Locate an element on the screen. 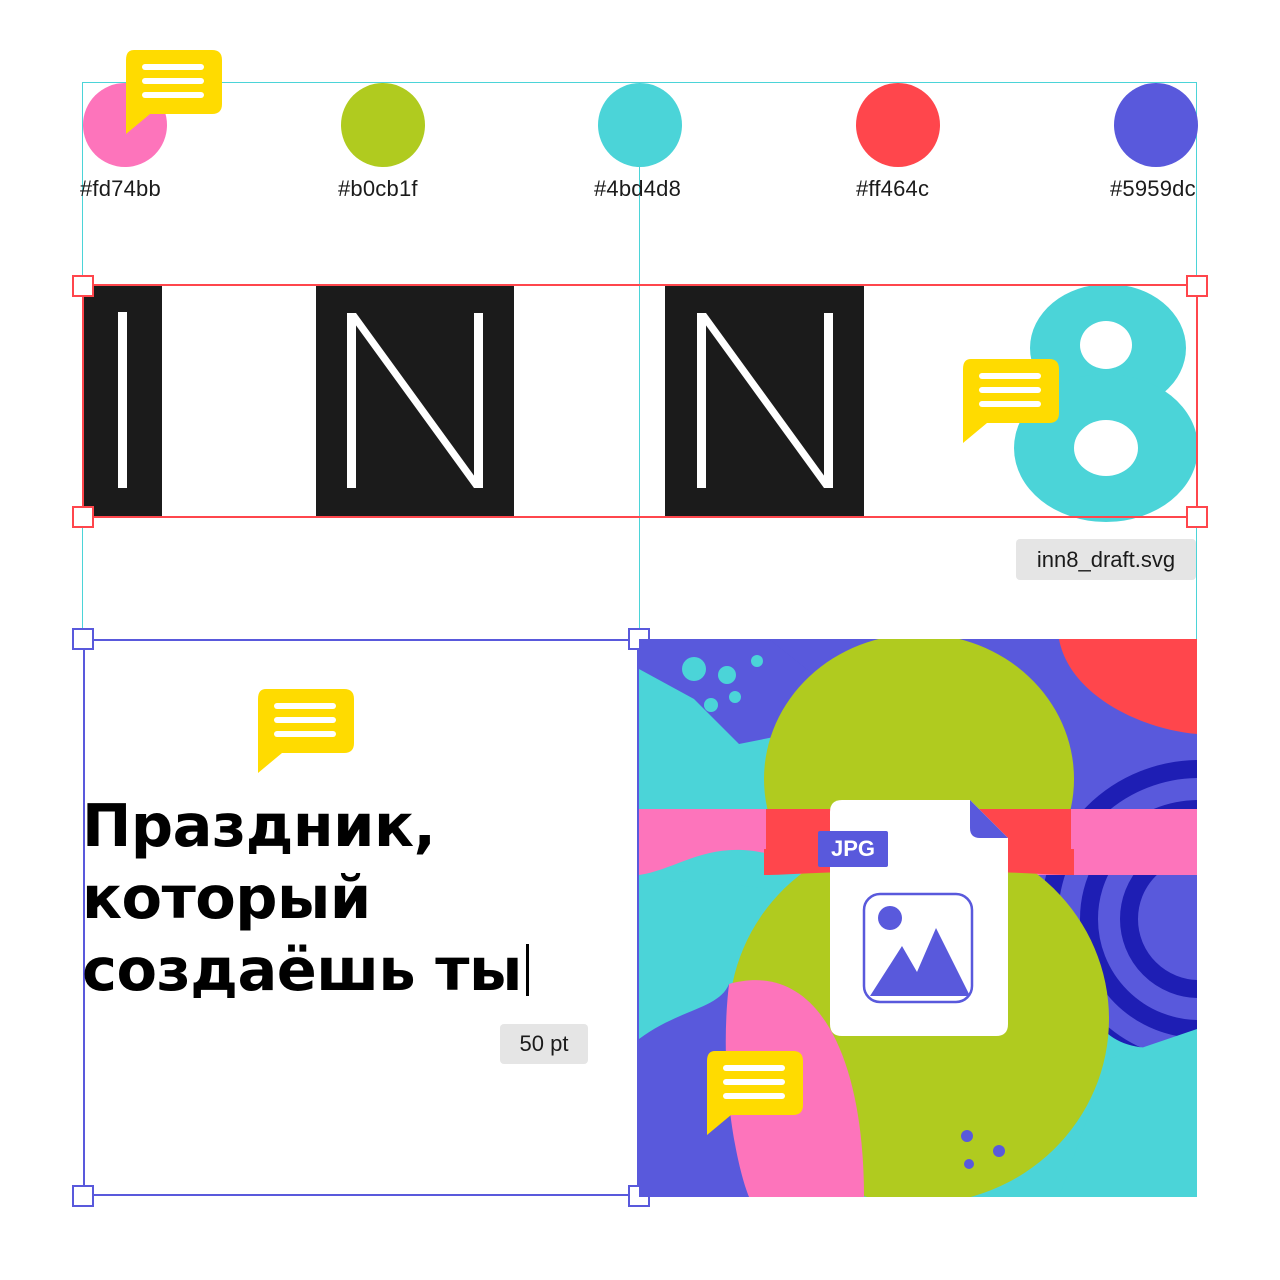 The width and height of the screenshot is (1280, 1280). image-icon is located at coordinates (918, 948).